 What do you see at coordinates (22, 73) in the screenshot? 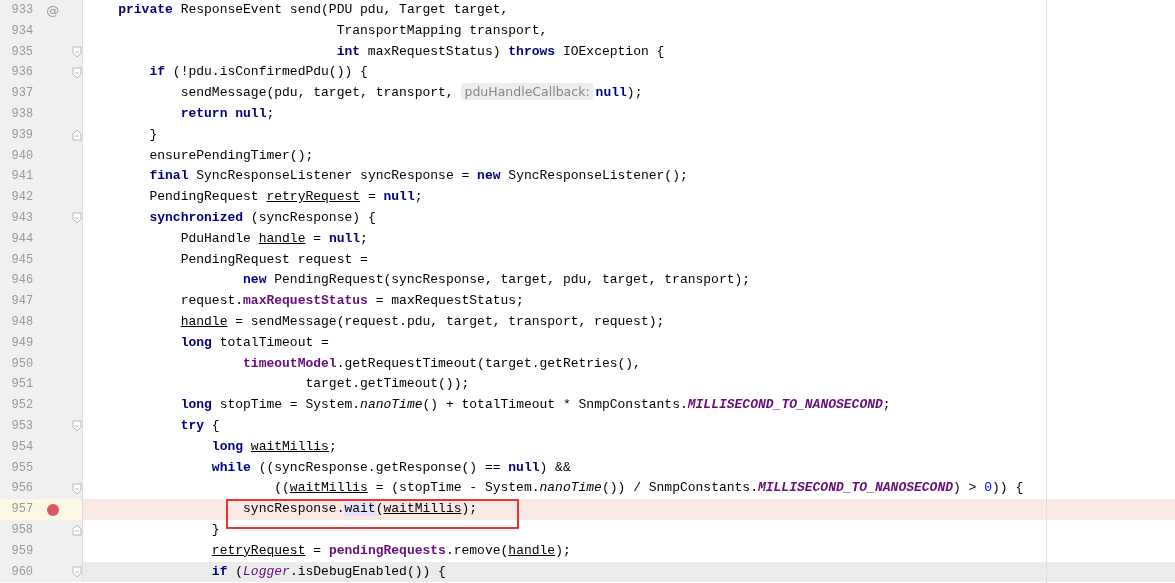
I see `line-number: 936` at bounding box center [22, 73].